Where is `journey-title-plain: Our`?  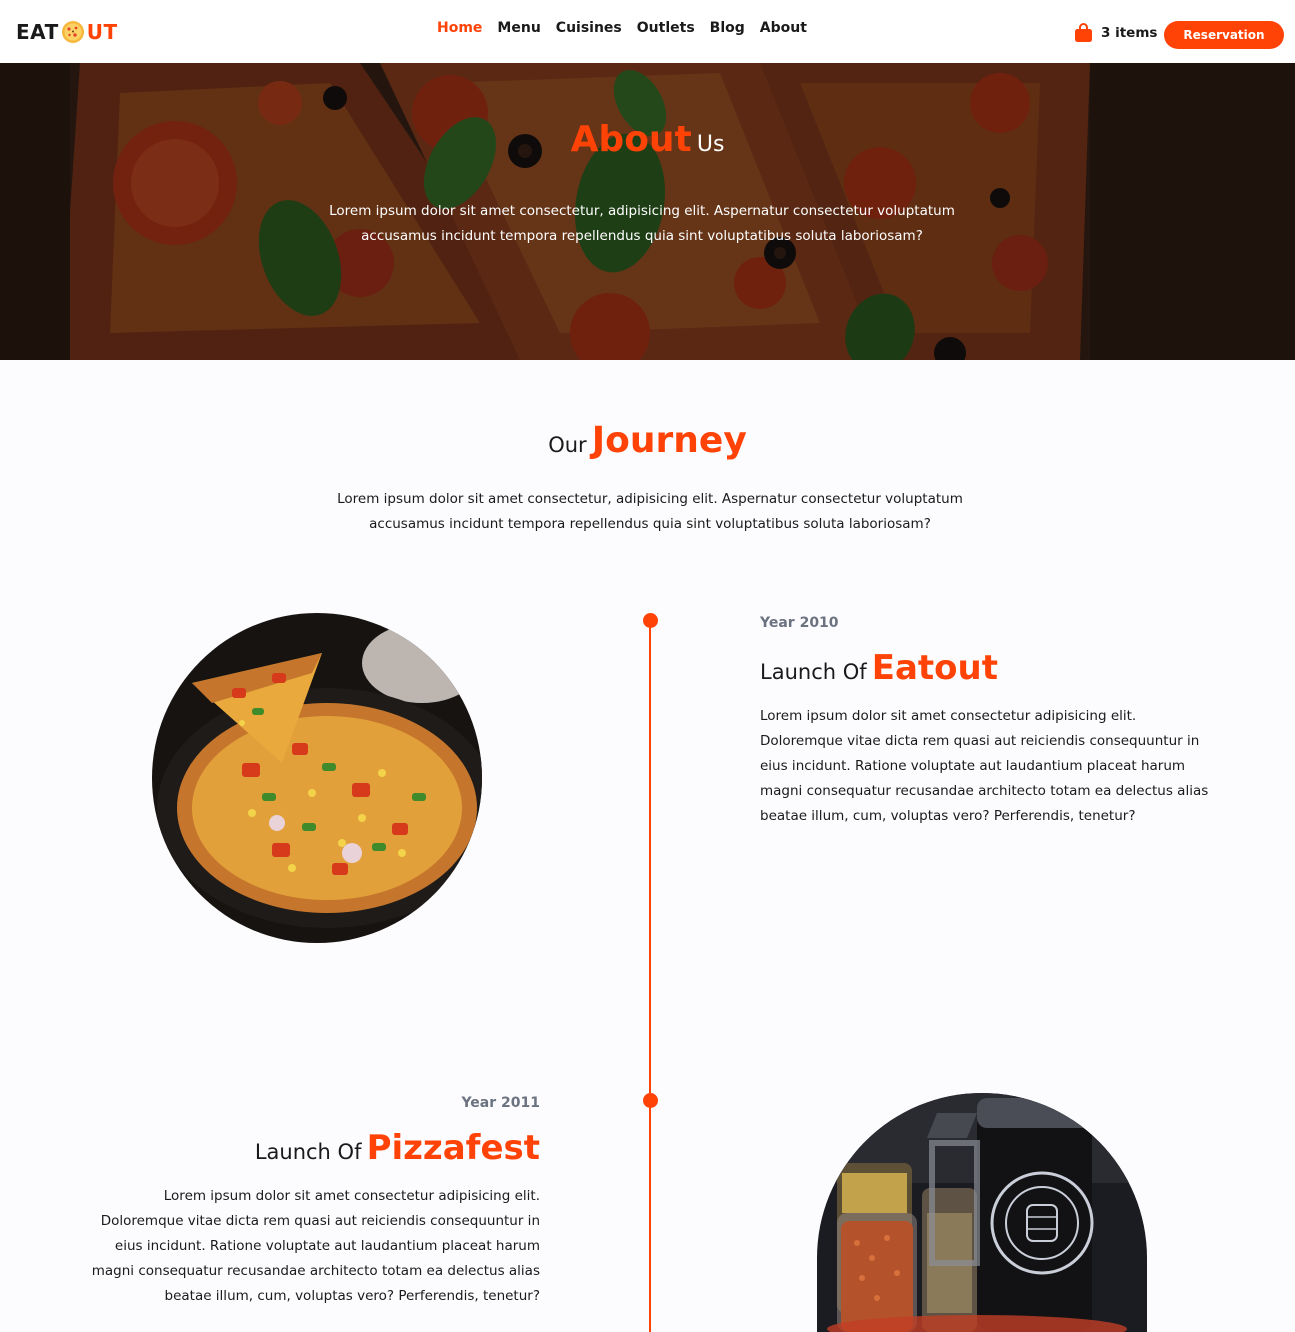 journey-title-plain: Our is located at coordinates (567, 445).